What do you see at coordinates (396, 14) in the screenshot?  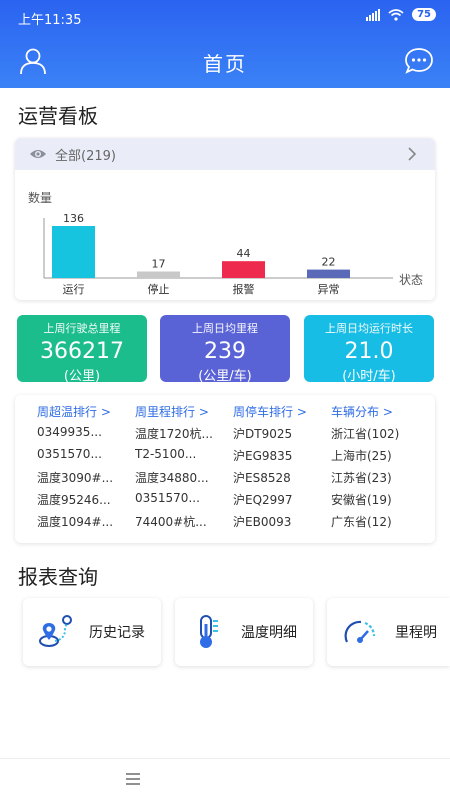 I see `wifi-icon` at bounding box center [396, 14].